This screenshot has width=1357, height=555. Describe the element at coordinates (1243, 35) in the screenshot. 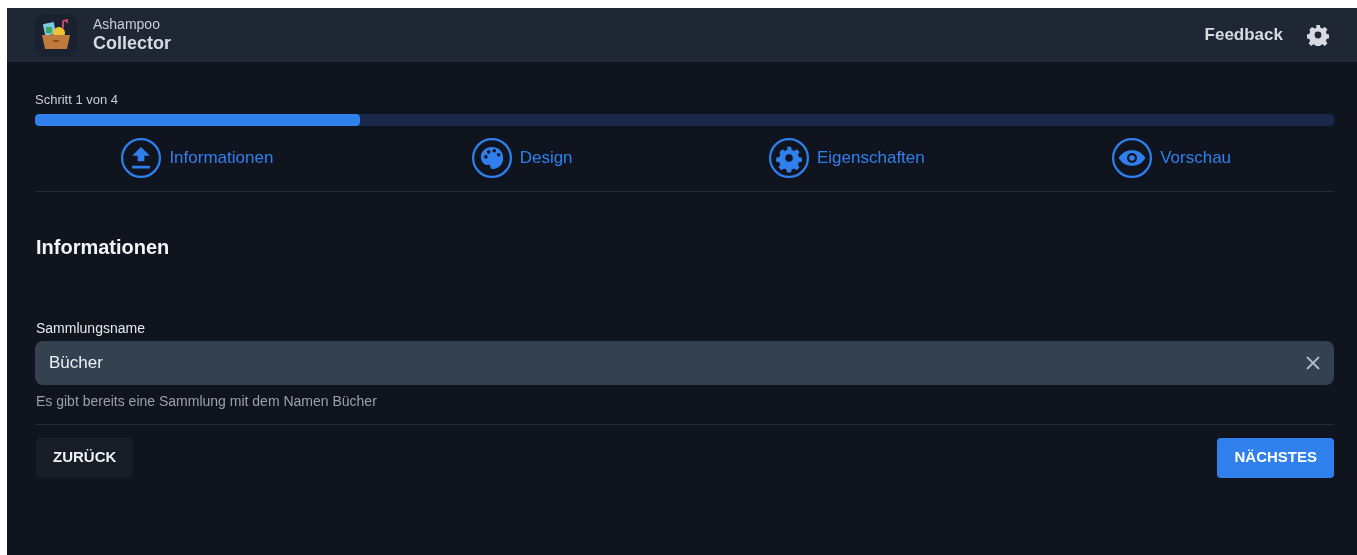

I see `feedback-button: Feedback` at that location.